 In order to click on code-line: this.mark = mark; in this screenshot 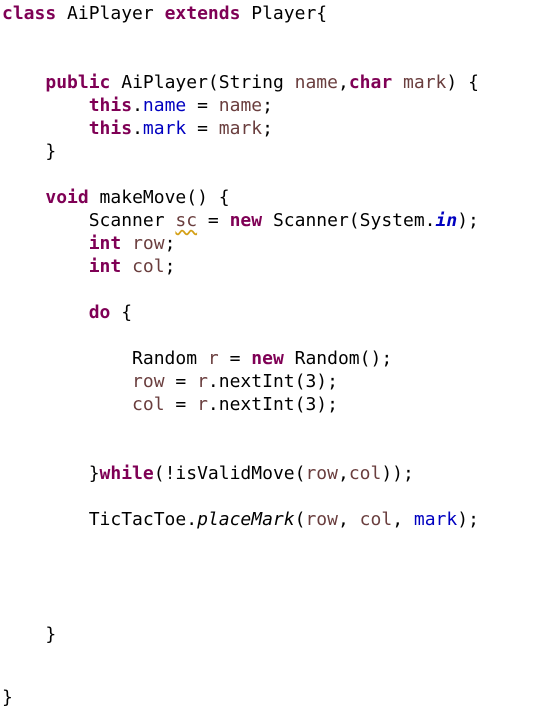, I will do `click(137, 128)`.